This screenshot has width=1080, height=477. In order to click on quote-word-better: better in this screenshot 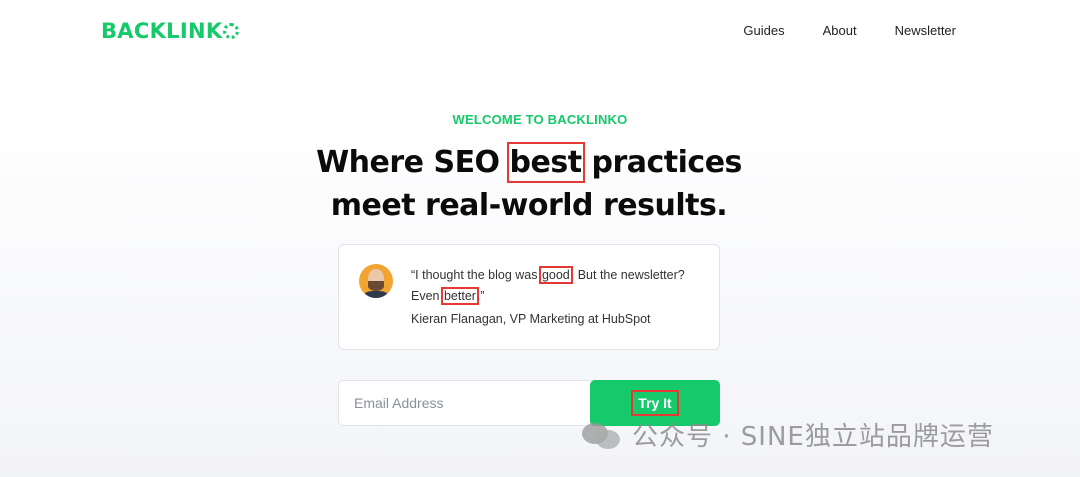, I will do `click(459, 296)`.